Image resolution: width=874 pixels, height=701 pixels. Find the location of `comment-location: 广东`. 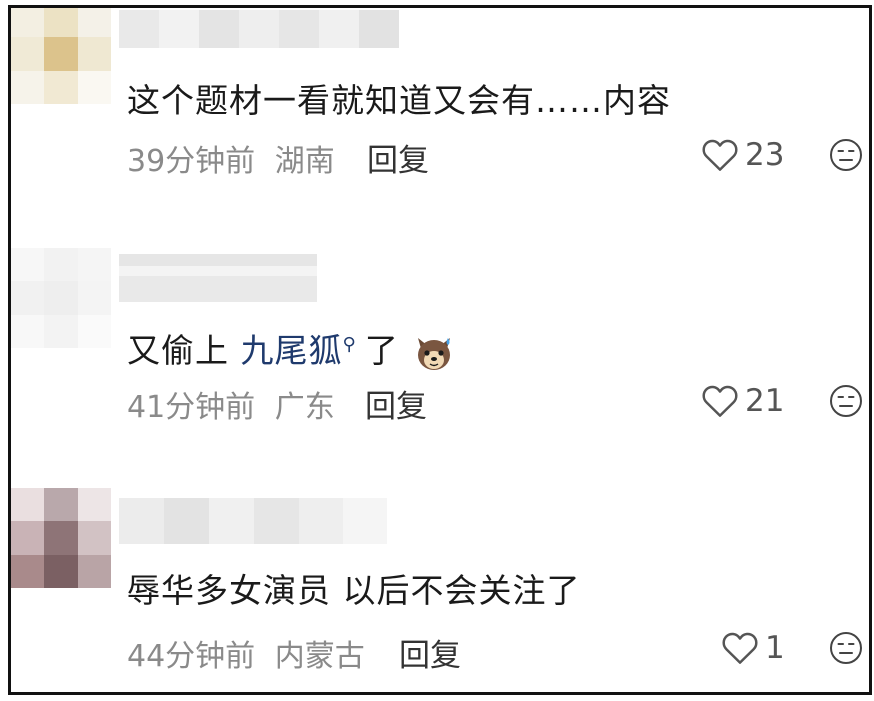

comment-location: 广东 is located at coordinates (304, 407).